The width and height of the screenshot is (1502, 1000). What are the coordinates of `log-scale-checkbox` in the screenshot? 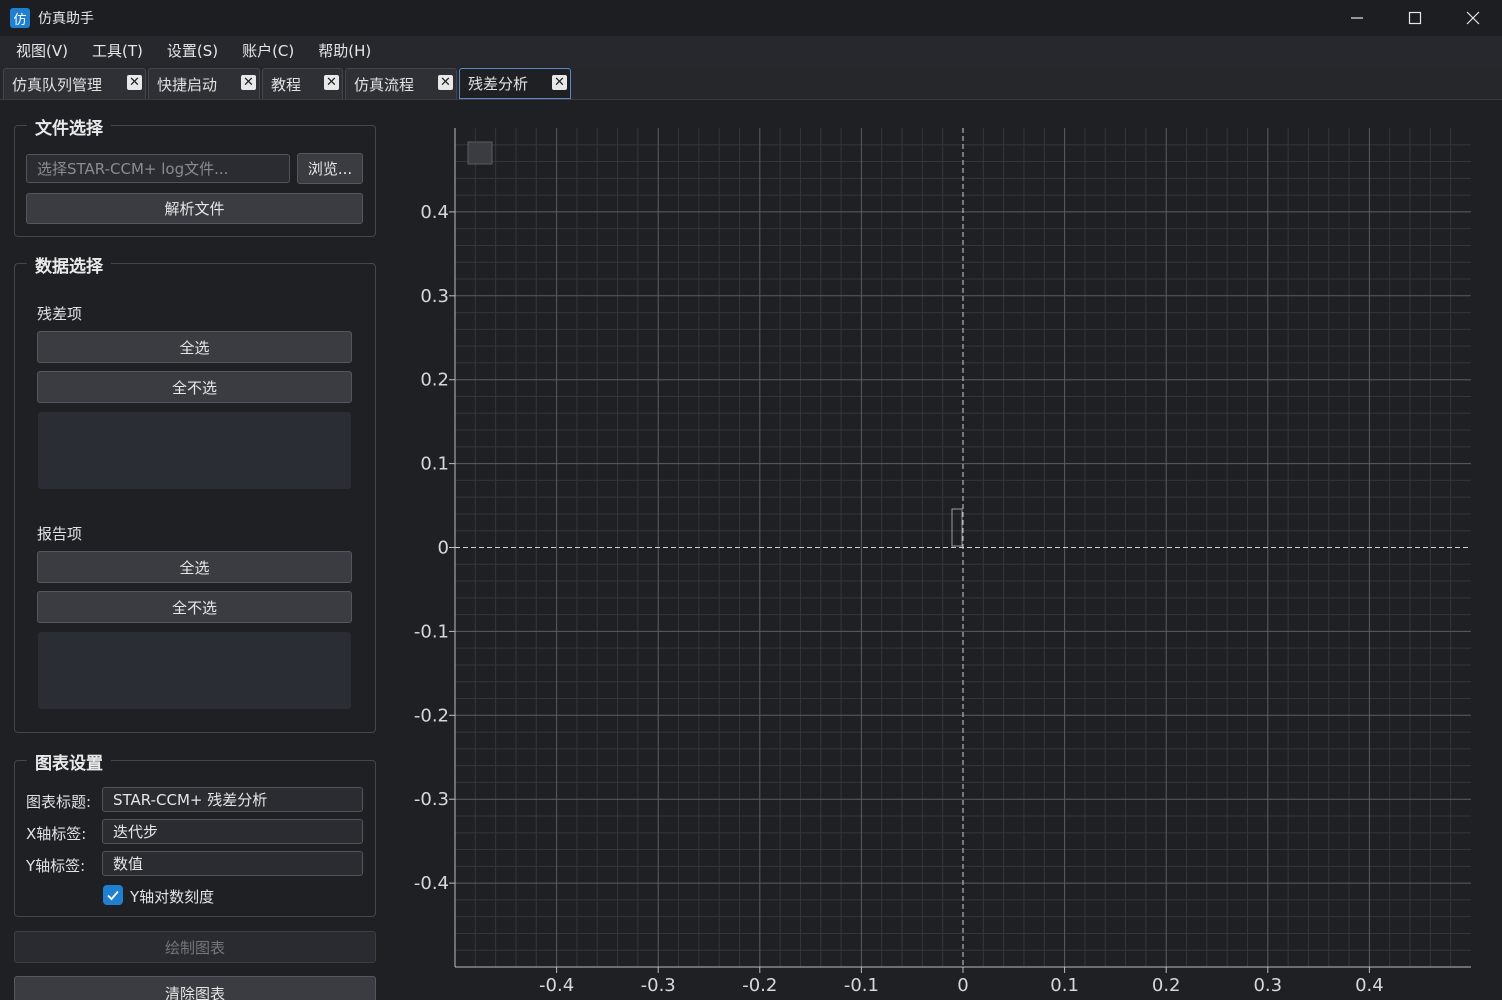 It's located at (113, 895).